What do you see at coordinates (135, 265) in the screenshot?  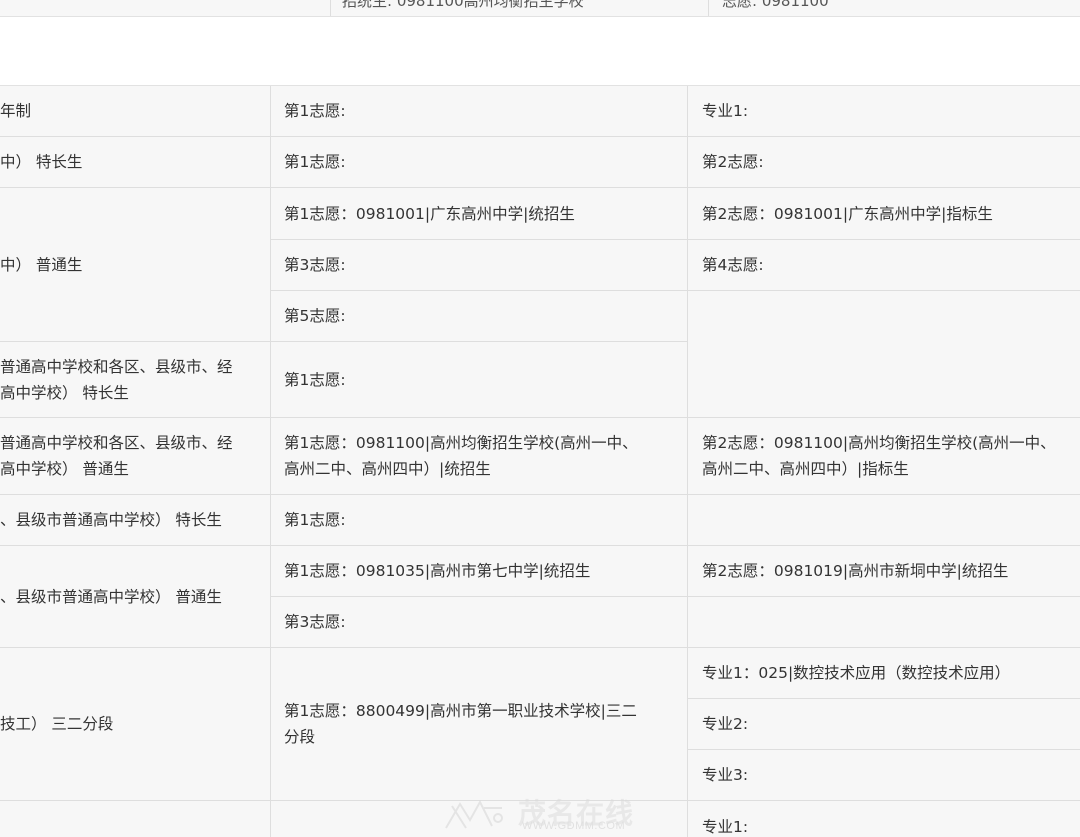 I see `category-cell: 中） 普通生` at bounding box center [135, 265].